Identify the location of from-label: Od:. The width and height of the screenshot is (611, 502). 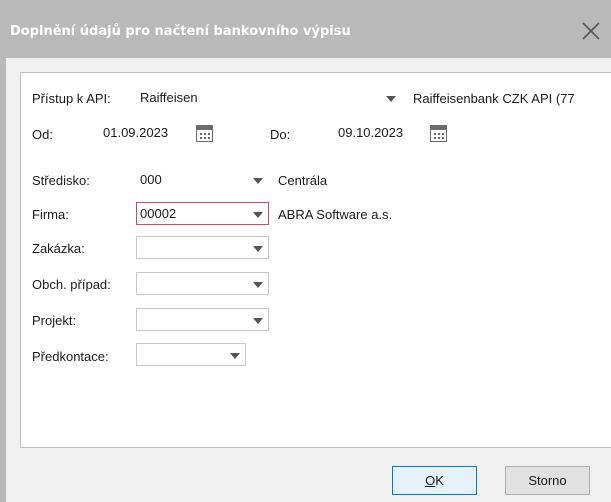
(42, 134).